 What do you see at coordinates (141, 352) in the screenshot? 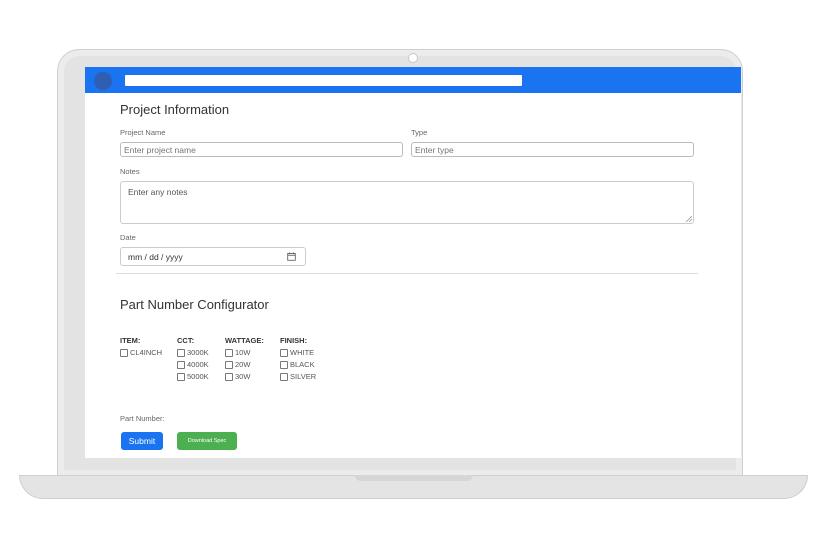
I see `option-cl4inch: CL4INCH` at bounding box center [141, 352].